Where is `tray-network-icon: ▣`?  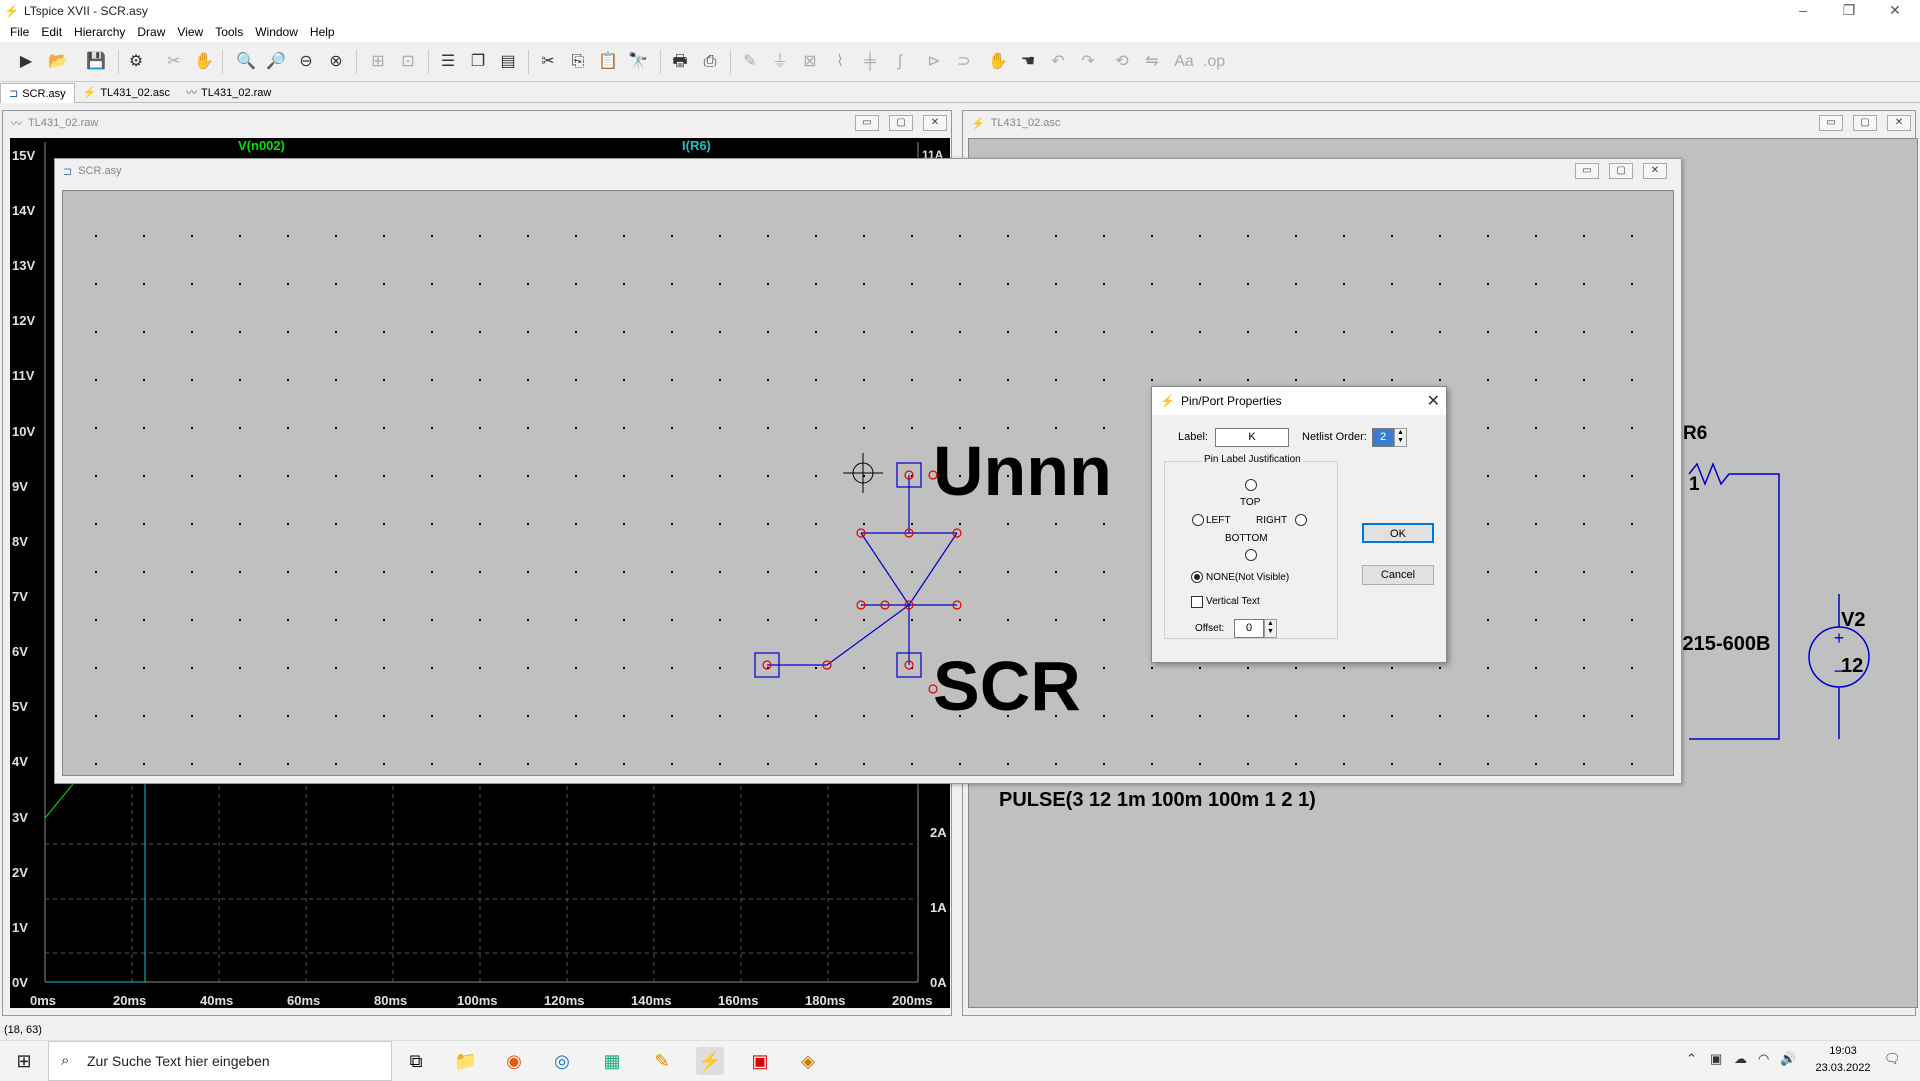
tray-network-icon: ▣ is located at coordinates (1716, 1059).